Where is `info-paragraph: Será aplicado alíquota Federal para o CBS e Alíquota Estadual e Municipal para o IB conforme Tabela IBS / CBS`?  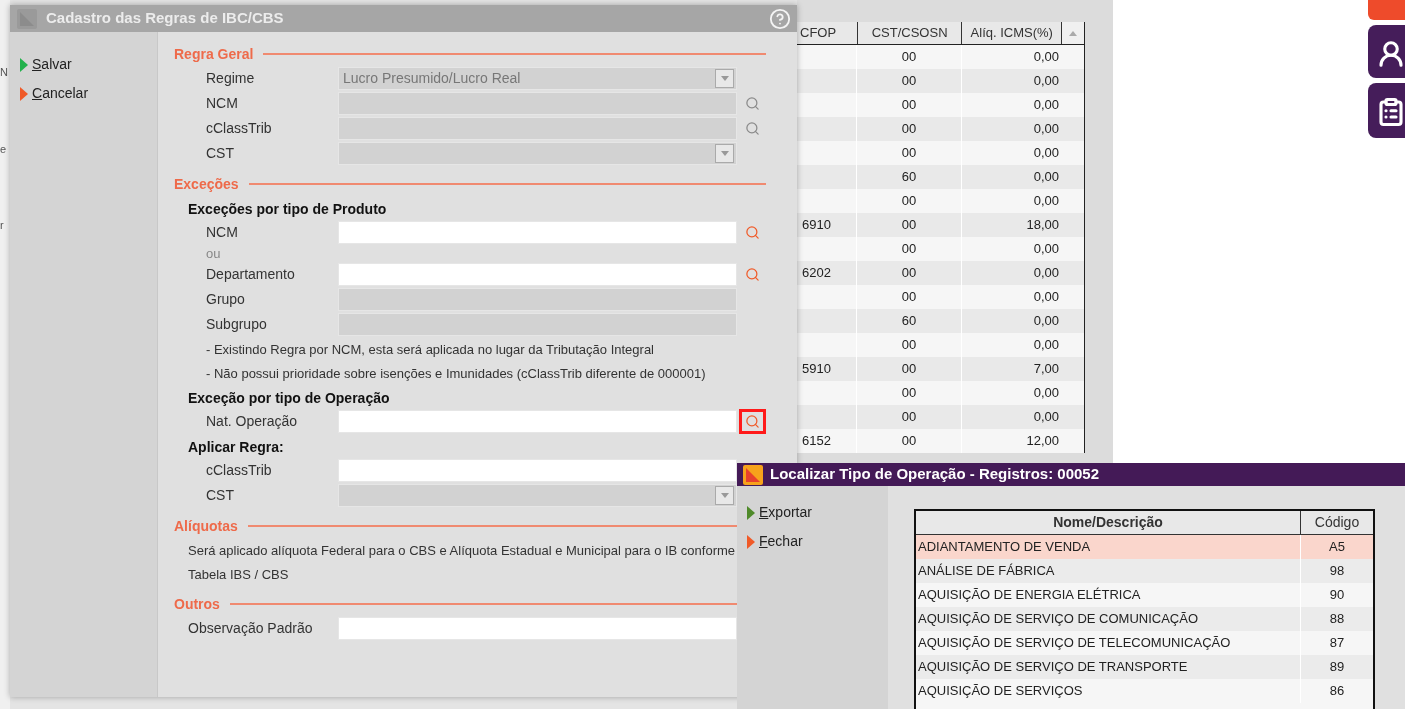 info-paragraph: Será aplicado alíquota Federal para o CBS e Alíquota Estadual e Municipal para o IB conforme Tabela IBS / CBS is located at coordinates (462, 562).